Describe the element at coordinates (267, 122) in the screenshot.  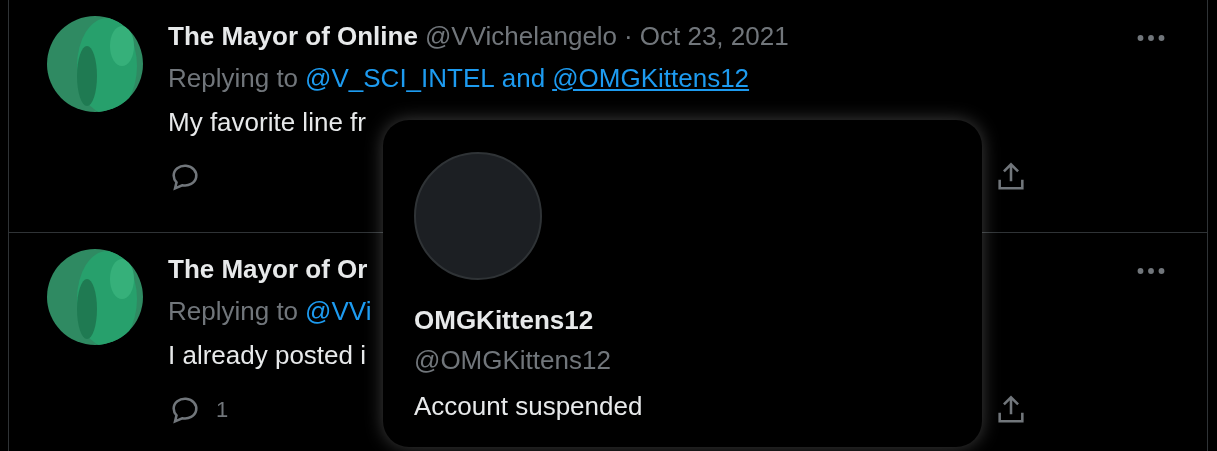
I see `tweet-text: My favorite line fr` at that location.